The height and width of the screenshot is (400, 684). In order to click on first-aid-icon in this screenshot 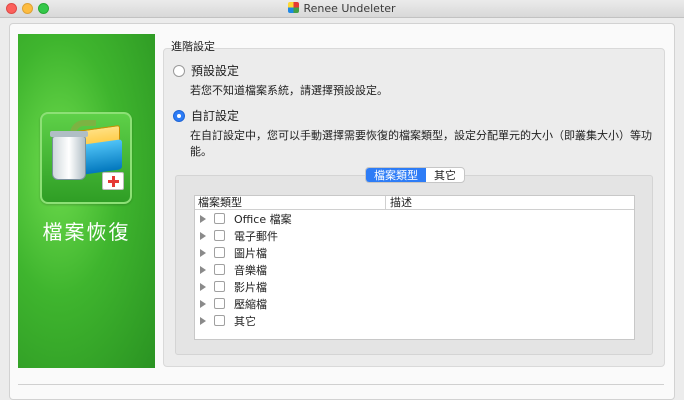, I will do `click(113, 181)`.